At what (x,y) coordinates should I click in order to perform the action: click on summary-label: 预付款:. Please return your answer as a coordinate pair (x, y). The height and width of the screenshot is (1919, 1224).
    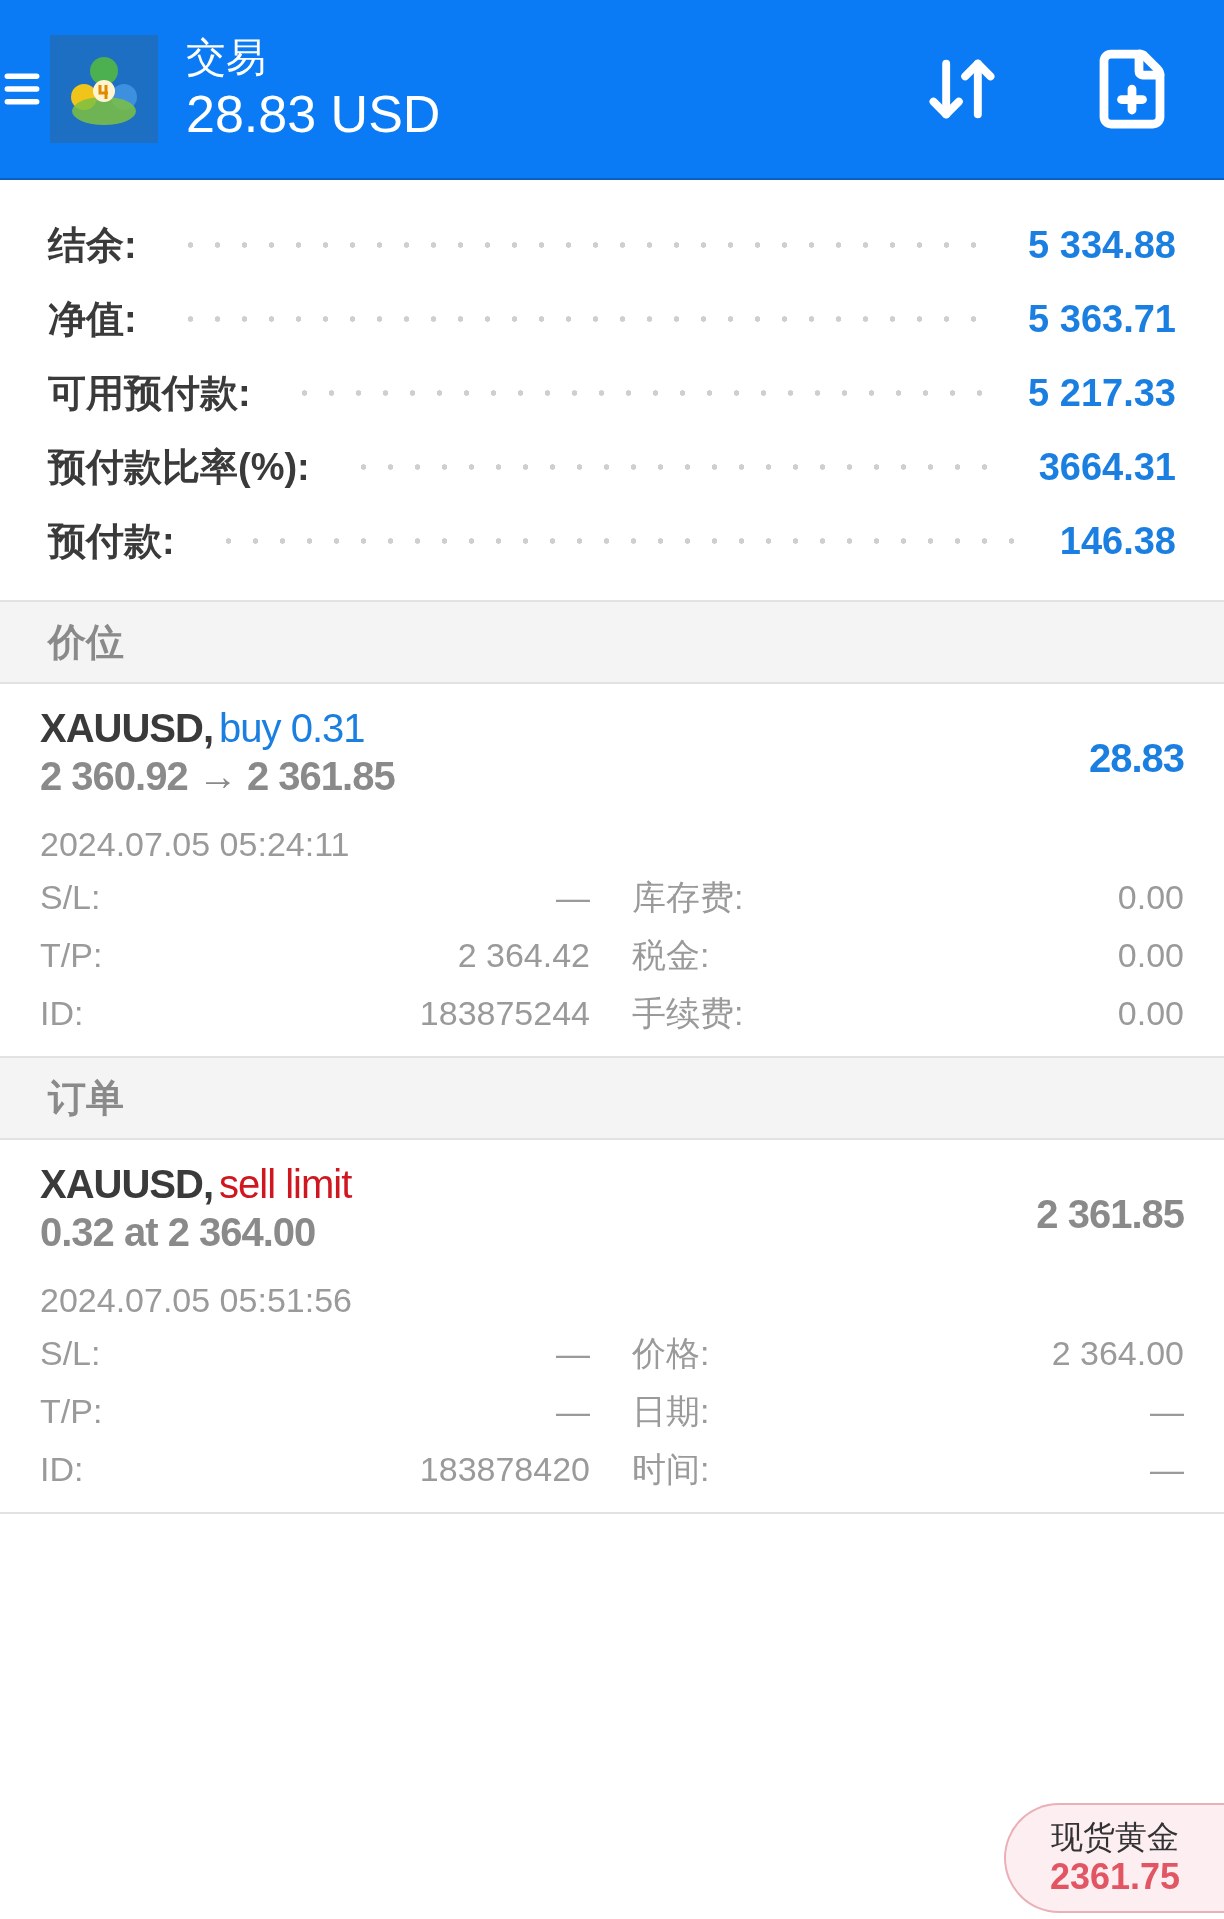
    Looking at the image, I should click on (111, 541).